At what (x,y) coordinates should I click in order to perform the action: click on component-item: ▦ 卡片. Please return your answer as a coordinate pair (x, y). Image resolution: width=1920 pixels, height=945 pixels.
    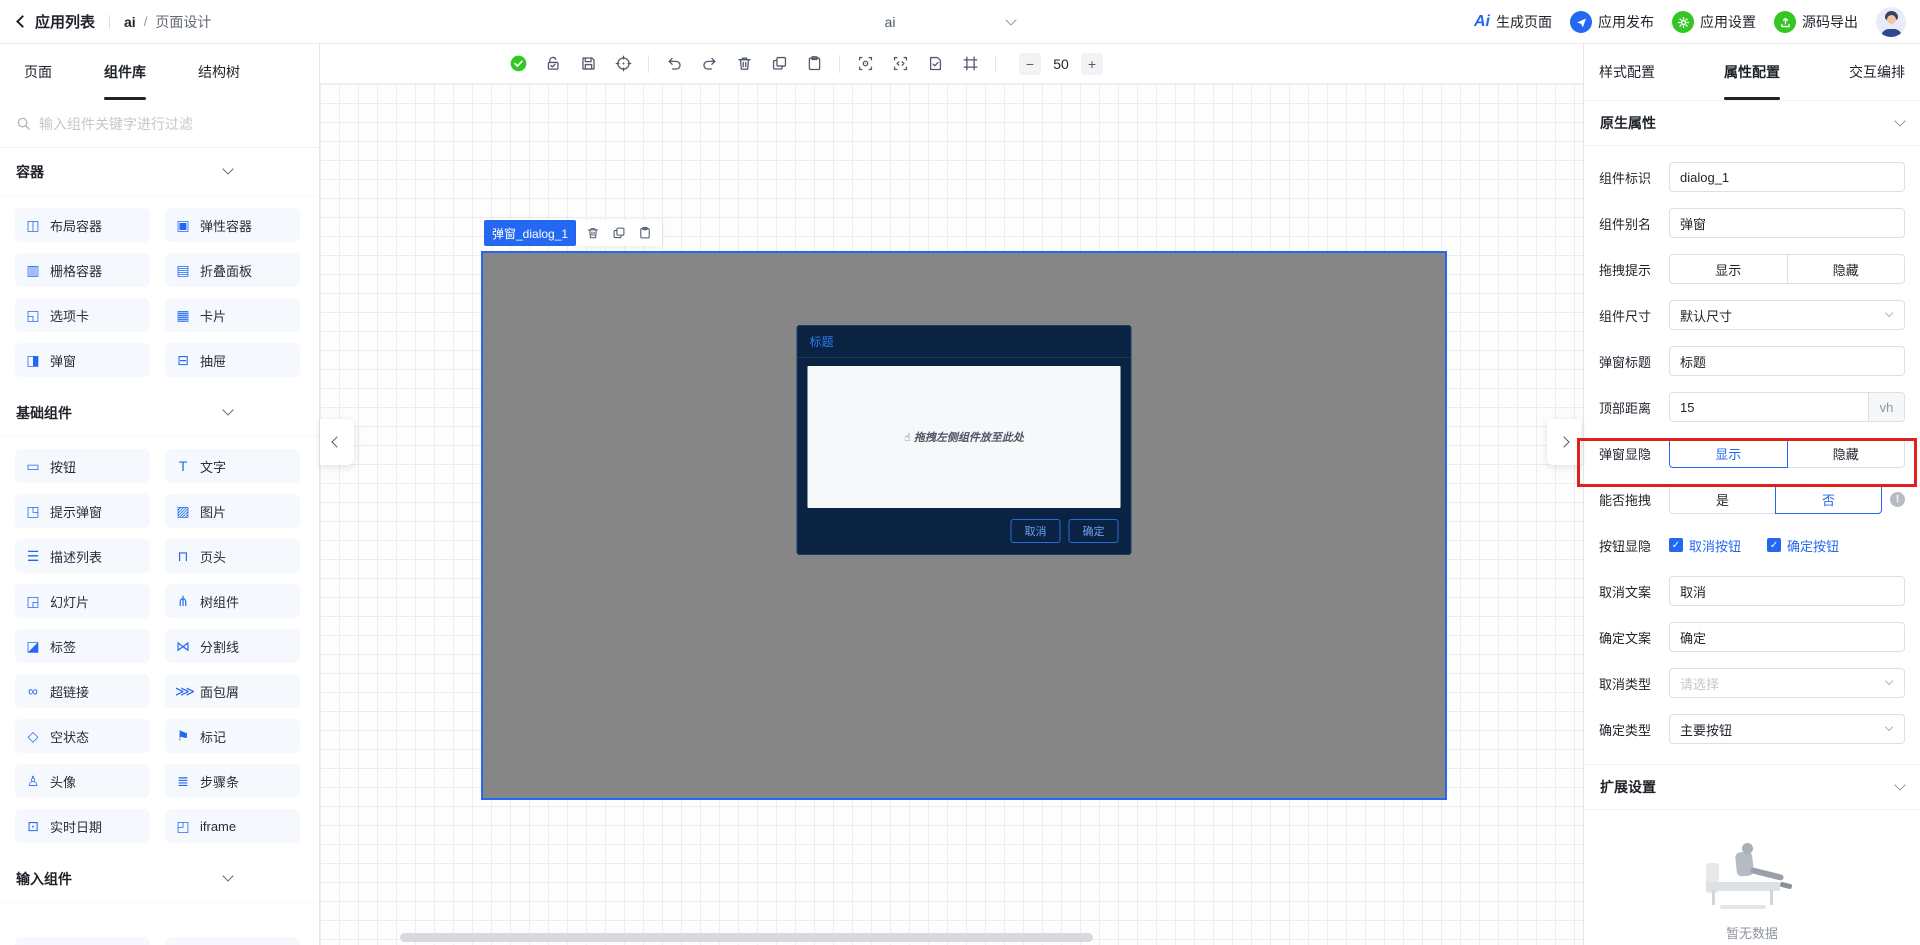
    Looking at the image, I should click on (232, 315).